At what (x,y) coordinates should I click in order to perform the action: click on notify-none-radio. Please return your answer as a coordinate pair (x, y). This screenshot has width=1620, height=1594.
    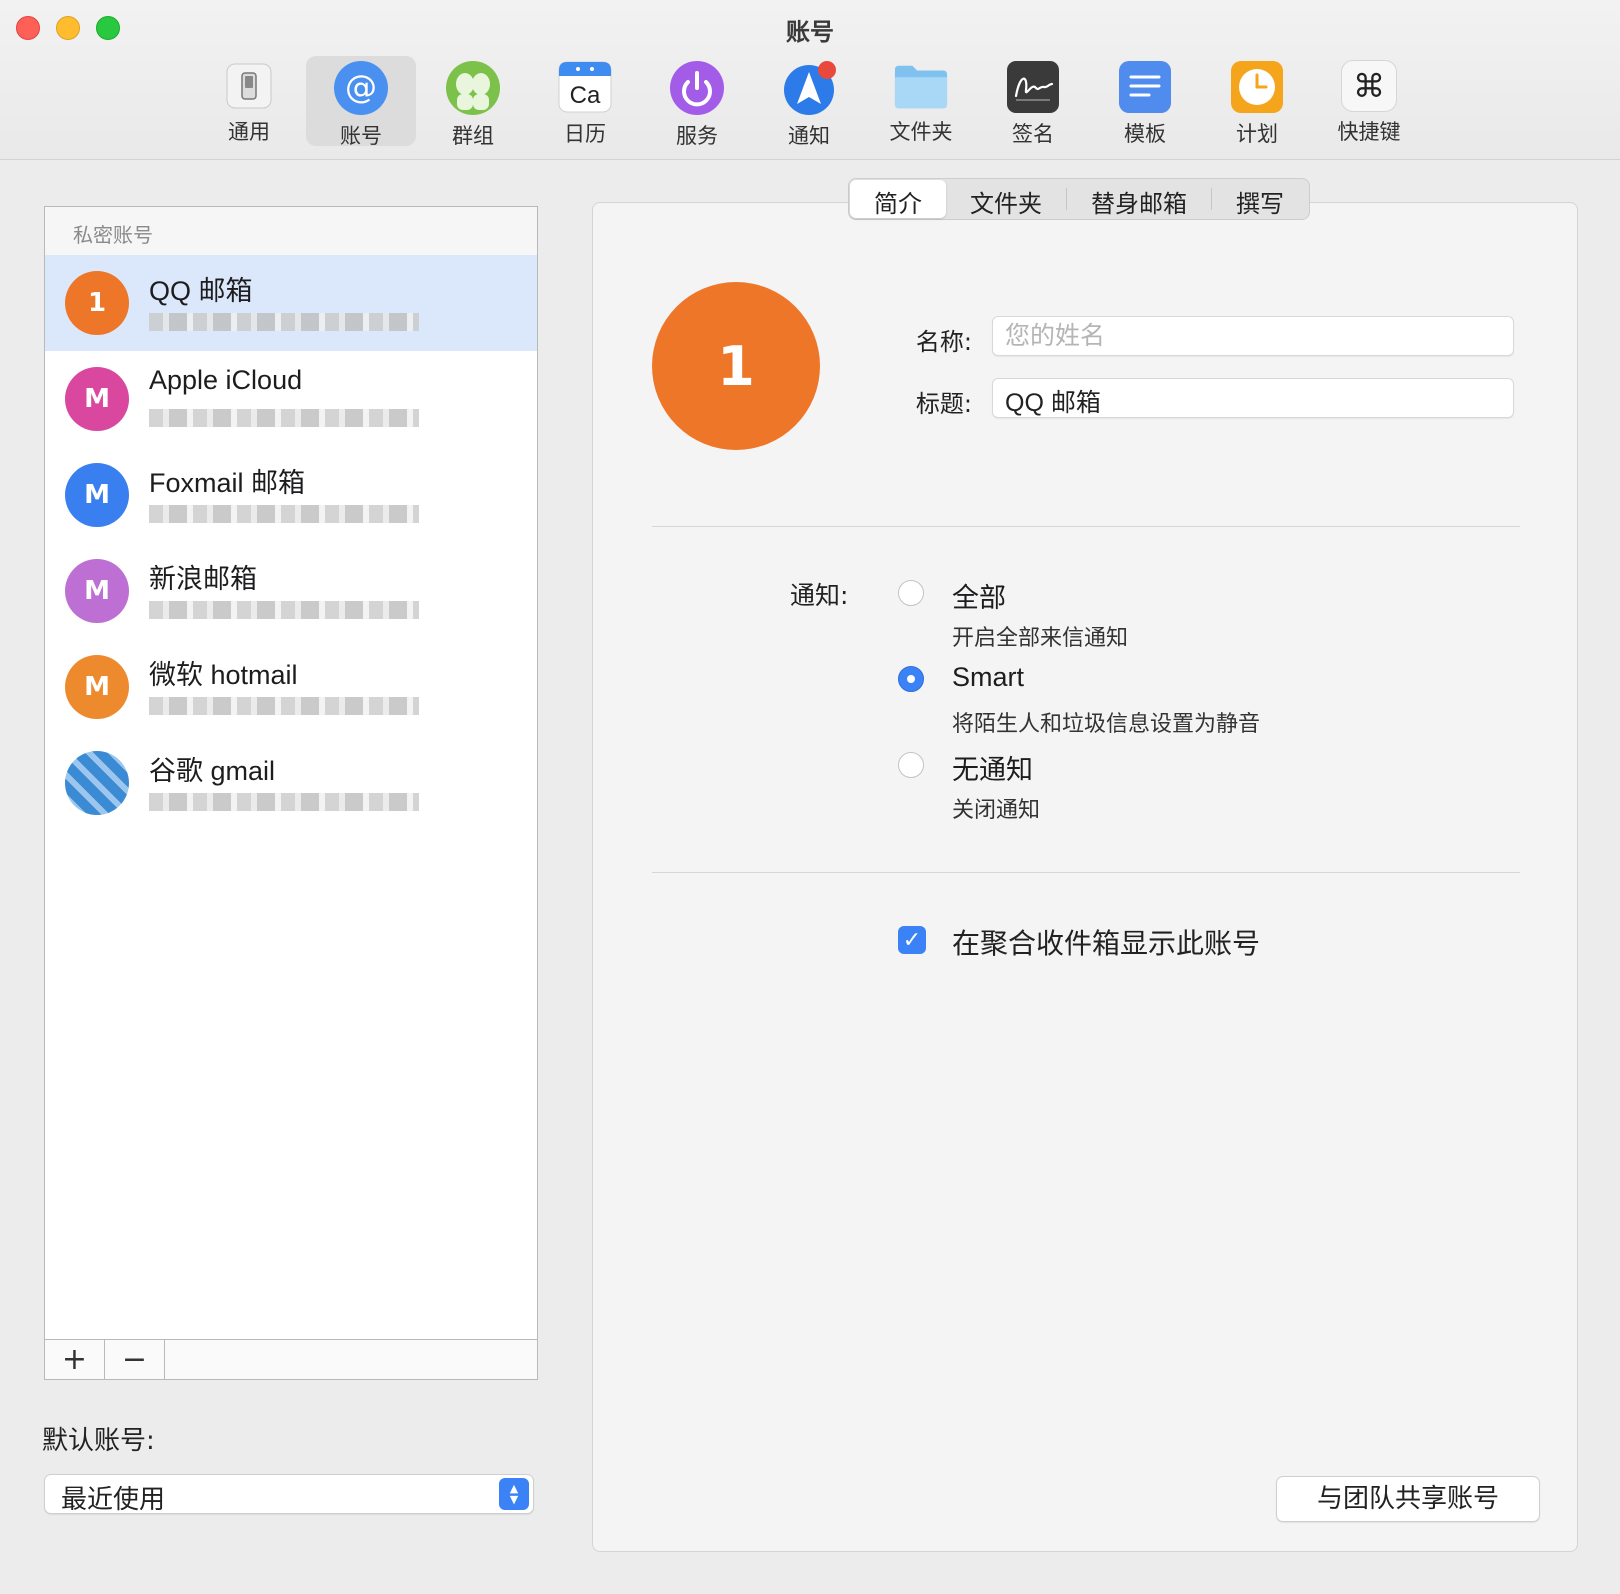
    Looking at the image, I should click on (911, 765).